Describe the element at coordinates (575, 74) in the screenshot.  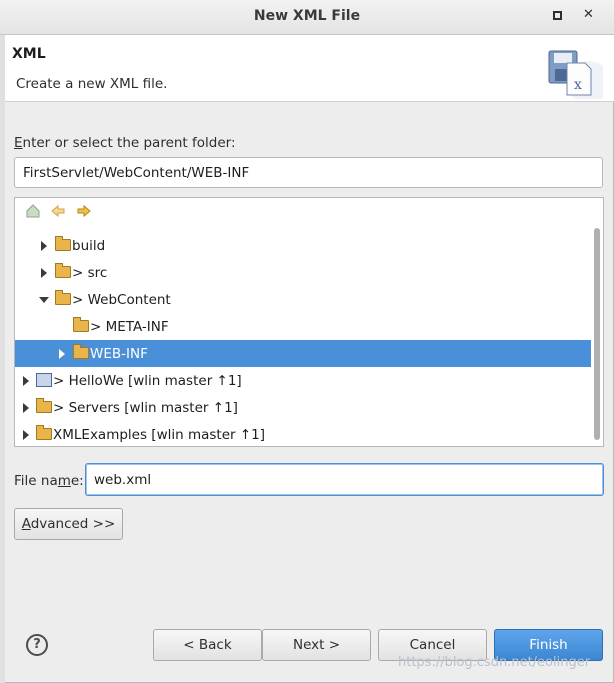
I see `xml-file-wizard-icon: x` at that location.